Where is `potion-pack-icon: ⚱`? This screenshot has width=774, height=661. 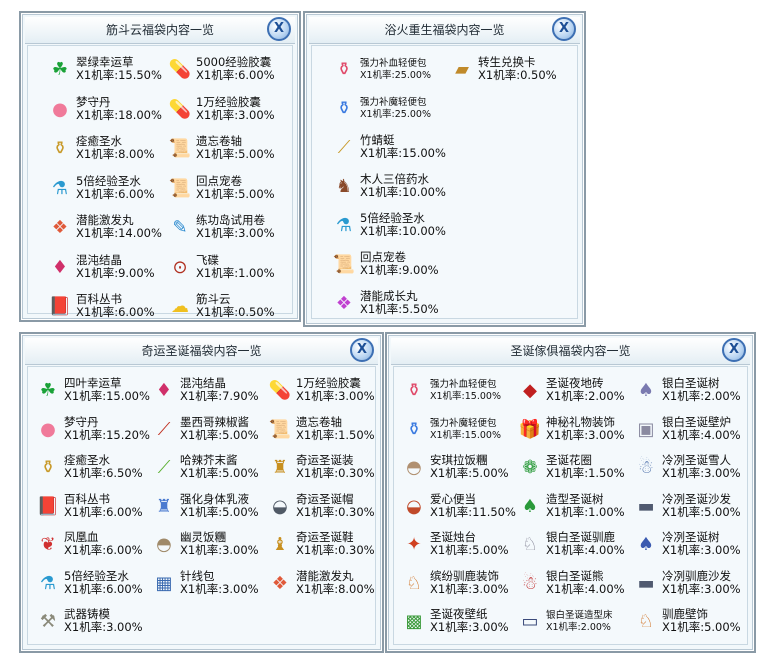
potion-pack-icon: ⚱ is located at coordinates (414, 390).